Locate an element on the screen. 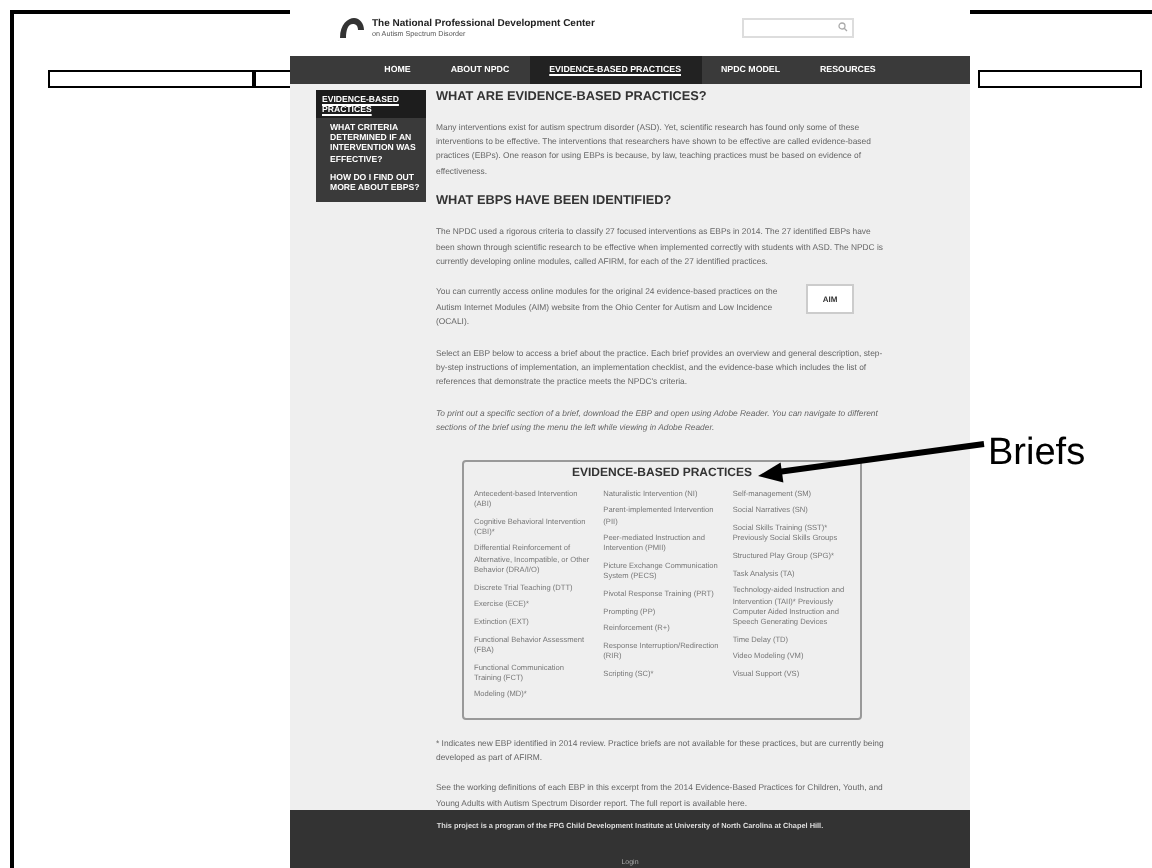 This screenshot has height=868, width=1152. search-icon is located at coordinates (843, 27).